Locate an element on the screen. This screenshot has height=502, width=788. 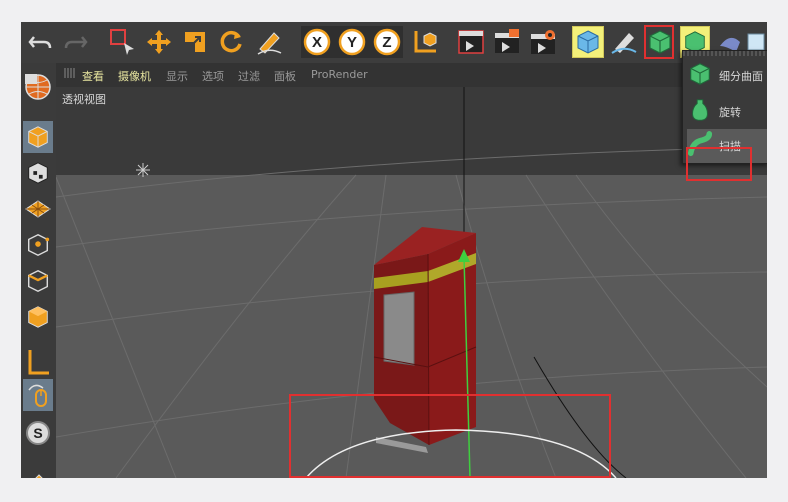
snap-icon: S is located at coordinates (38, 433).